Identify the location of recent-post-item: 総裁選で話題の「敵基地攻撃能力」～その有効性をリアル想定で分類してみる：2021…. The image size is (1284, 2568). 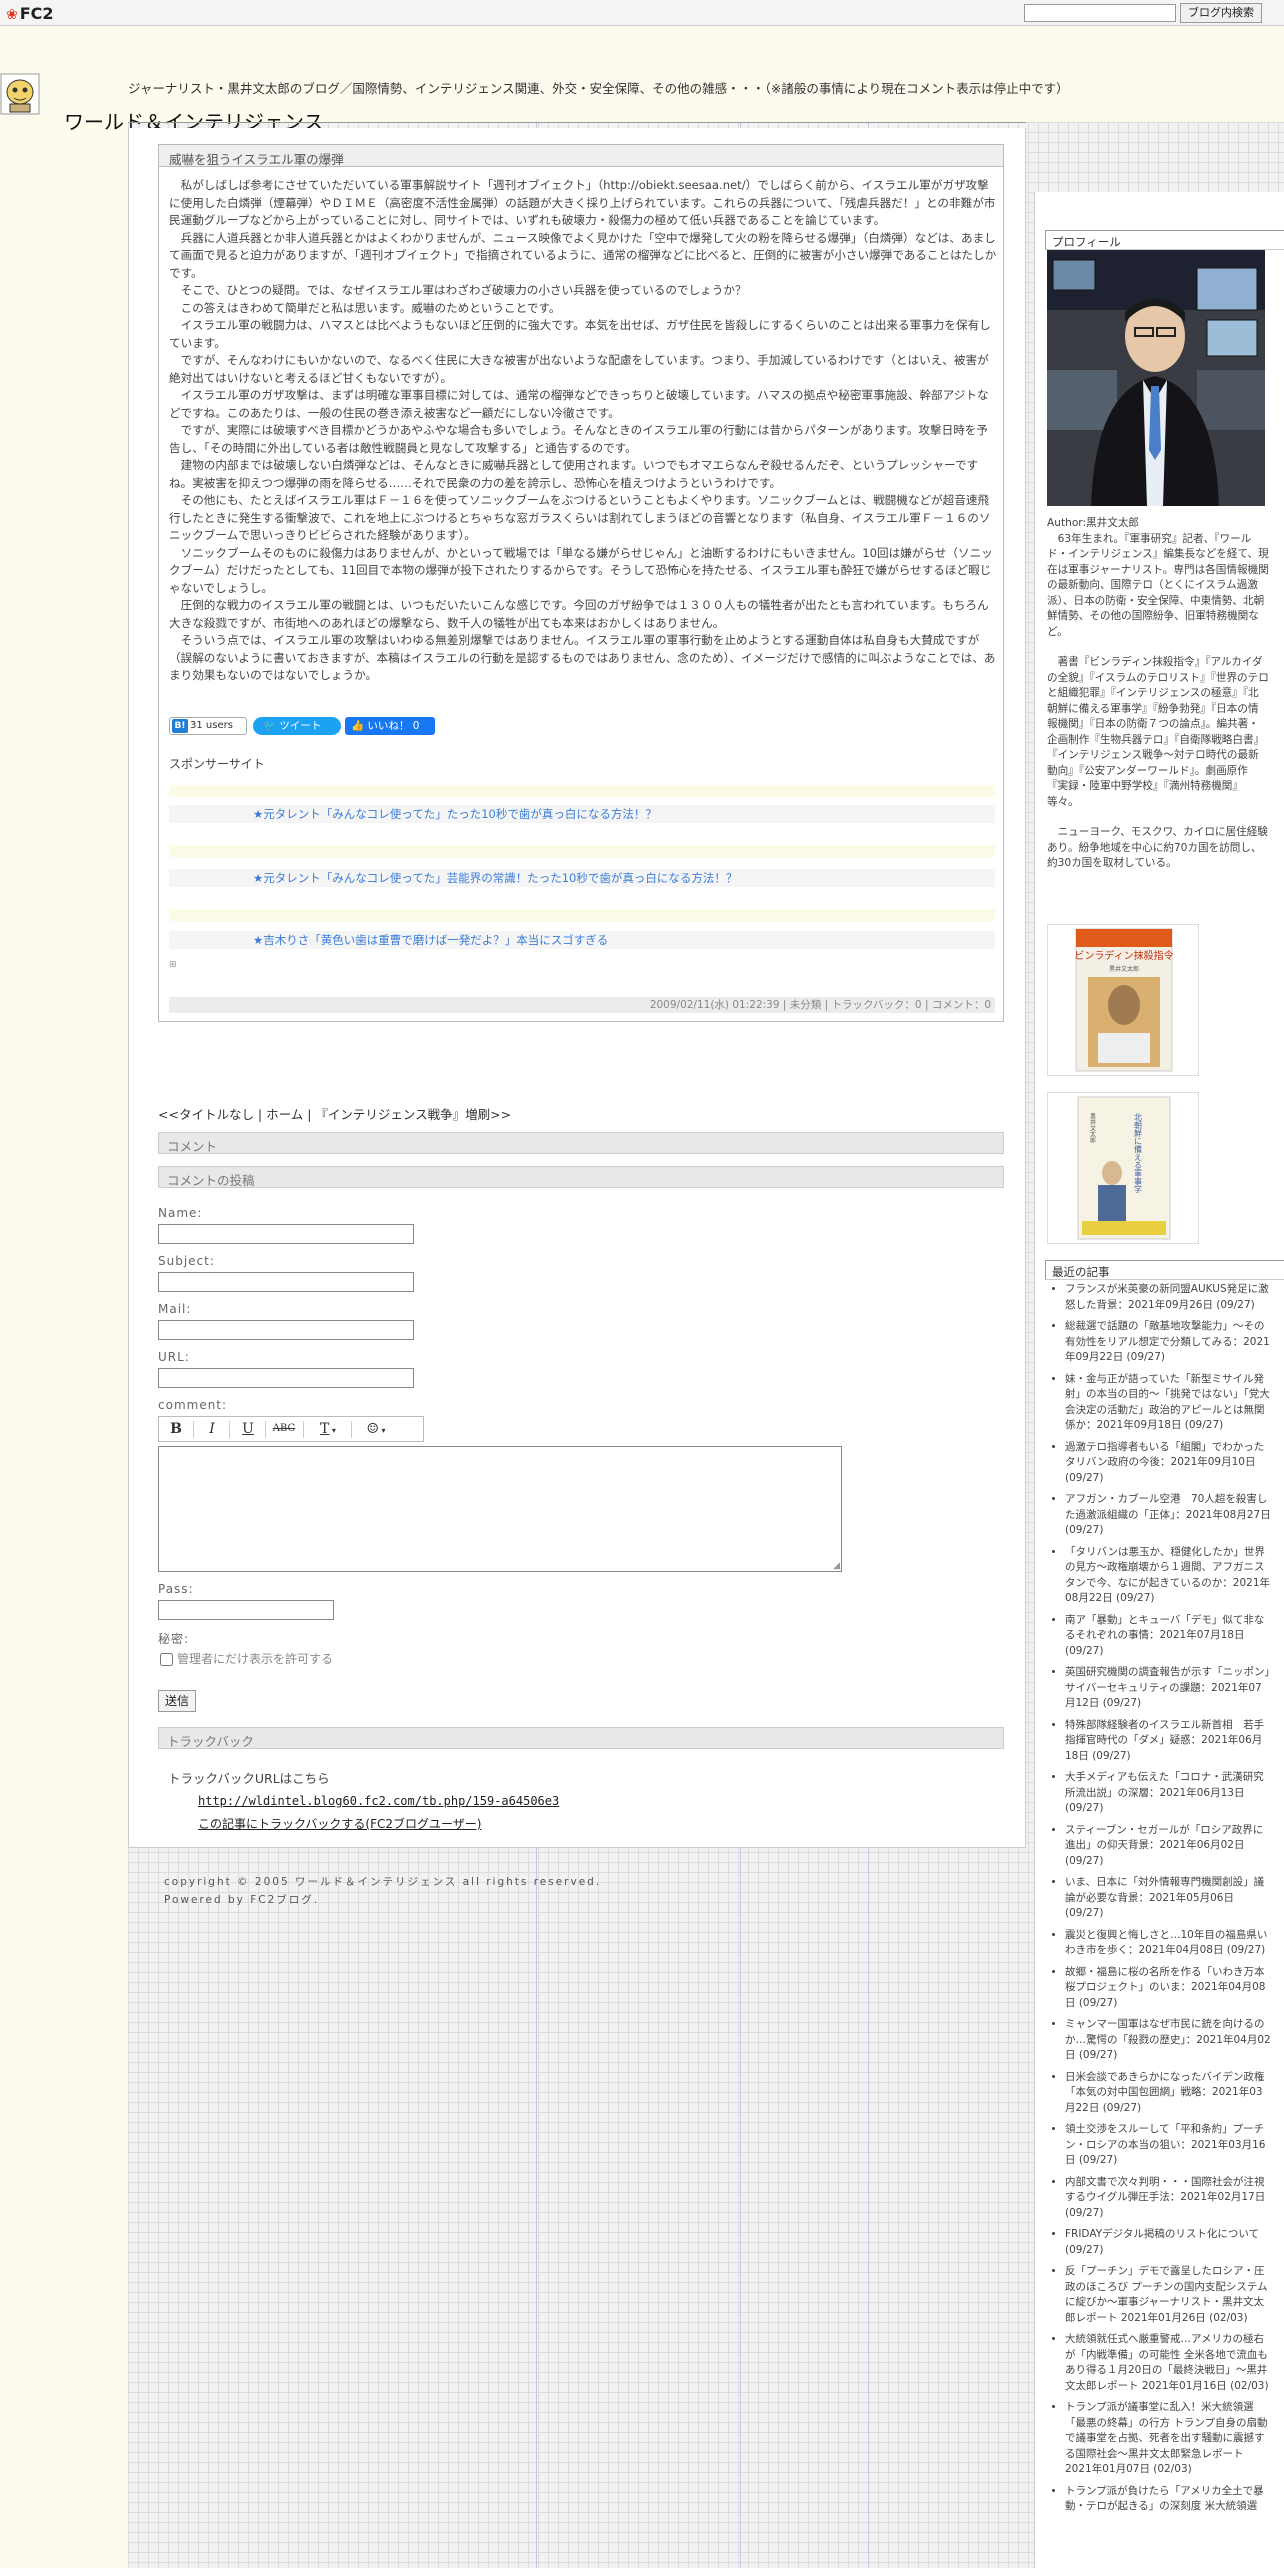
(1168, 1342).